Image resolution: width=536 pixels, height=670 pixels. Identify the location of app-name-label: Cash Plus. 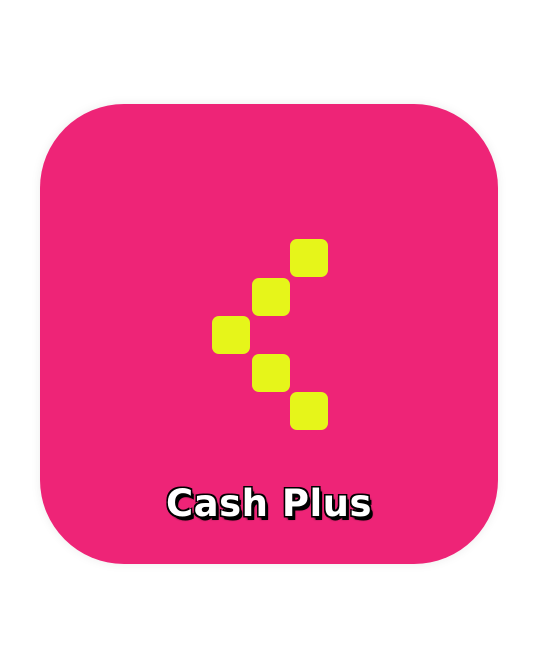
(269, 503).